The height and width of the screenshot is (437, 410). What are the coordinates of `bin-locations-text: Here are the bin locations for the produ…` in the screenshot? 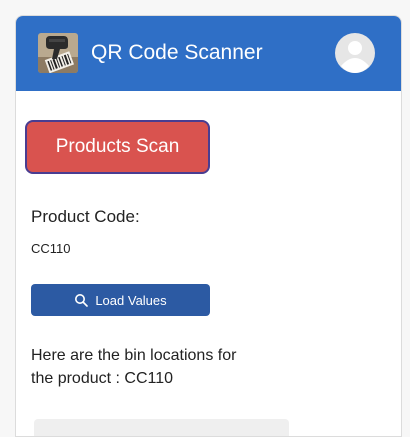 It's located at (161, 367).